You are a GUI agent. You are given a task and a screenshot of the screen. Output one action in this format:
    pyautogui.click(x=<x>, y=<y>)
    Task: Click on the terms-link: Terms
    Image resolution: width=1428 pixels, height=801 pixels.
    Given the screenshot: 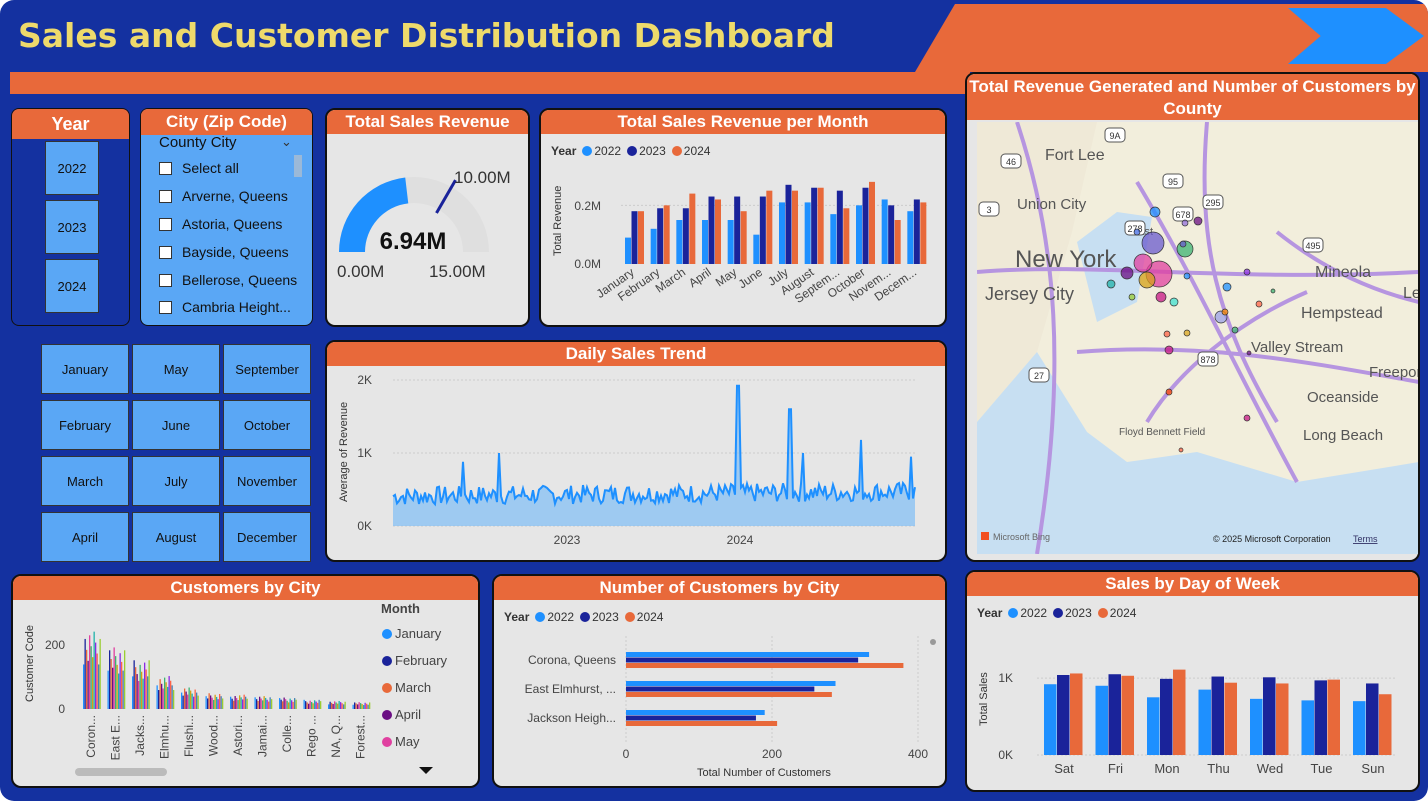 What is the action you would take?
    pyautogui.click(x=1365, y=539)
    